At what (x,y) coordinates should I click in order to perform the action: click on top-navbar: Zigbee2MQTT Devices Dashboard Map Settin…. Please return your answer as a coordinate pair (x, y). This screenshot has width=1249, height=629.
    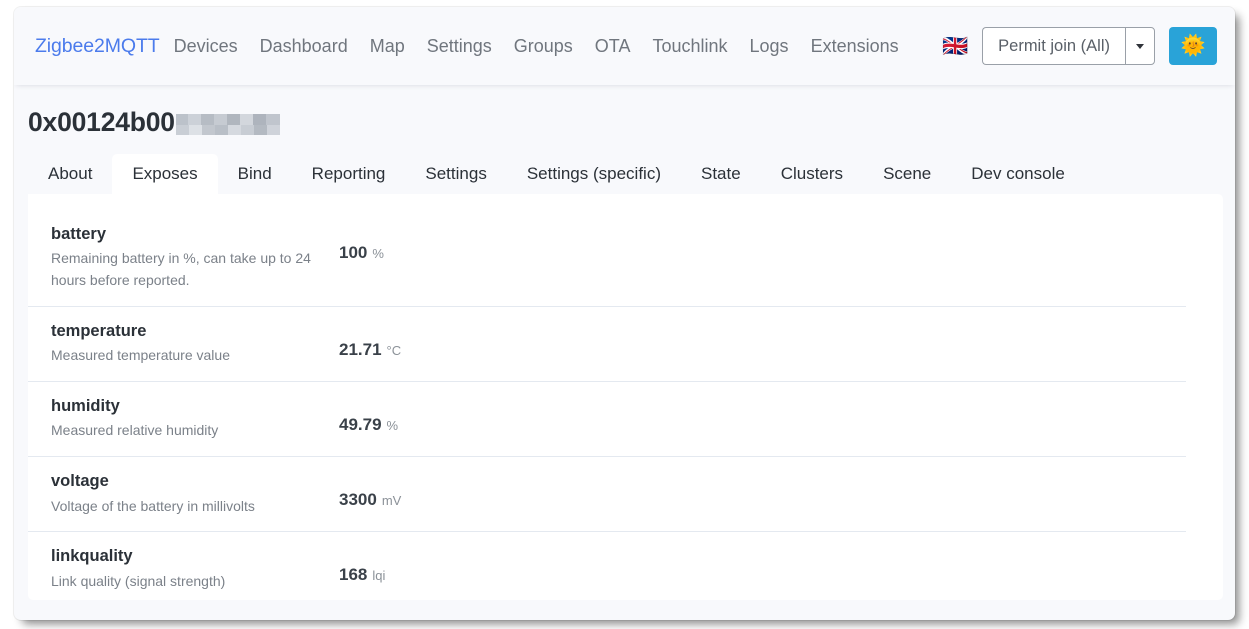
    Looking at the image, I should click on (624, 46).